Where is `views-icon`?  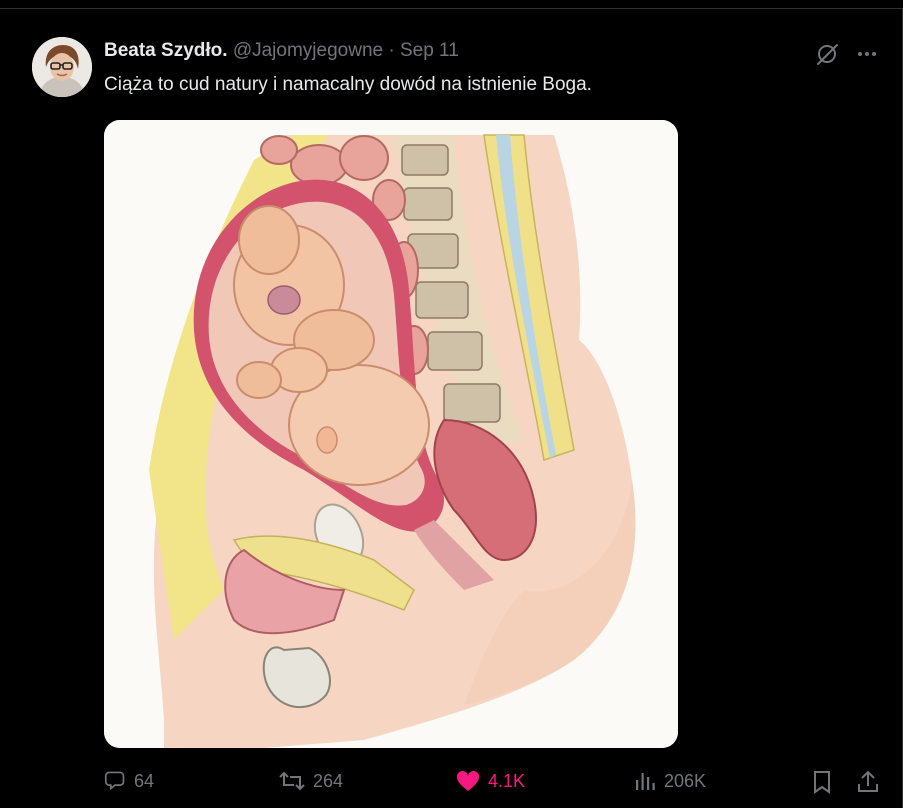
views-icon is located at coordinates (645, 781).